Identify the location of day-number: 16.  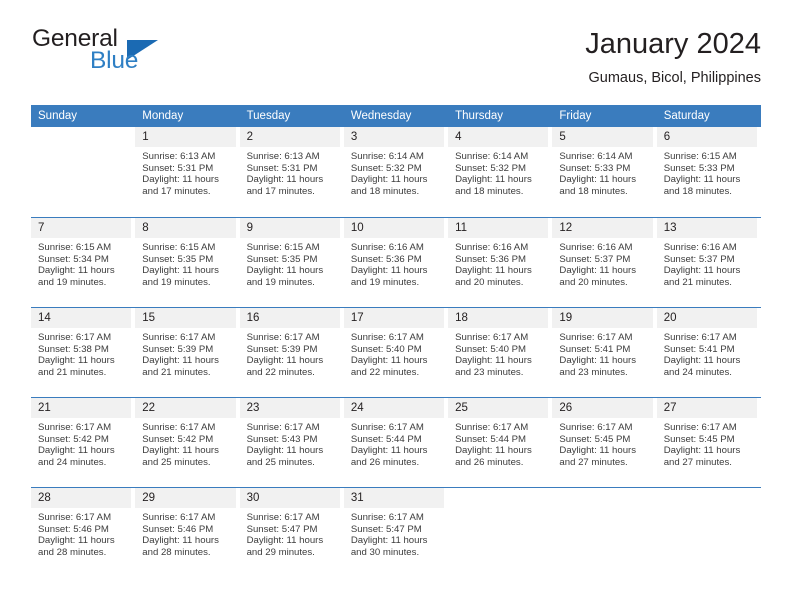
(289, 318).